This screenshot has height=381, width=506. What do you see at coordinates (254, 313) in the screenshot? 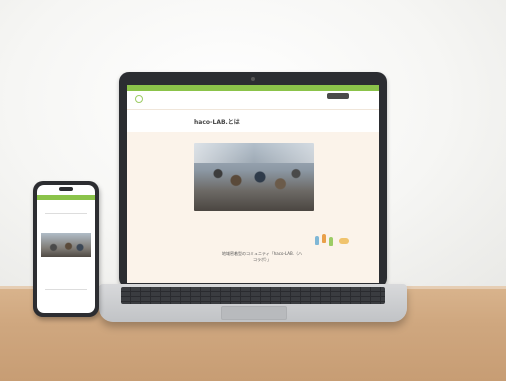
I see `trackpad` at bounding box center [254, 313].